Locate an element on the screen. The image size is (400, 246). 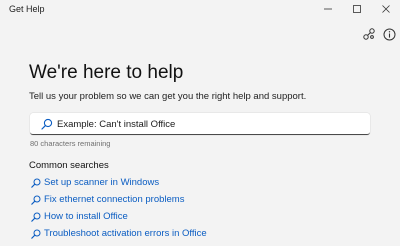
common-search-link: Troubleshoot activation errors in Office is located at coordinates (118, 233).